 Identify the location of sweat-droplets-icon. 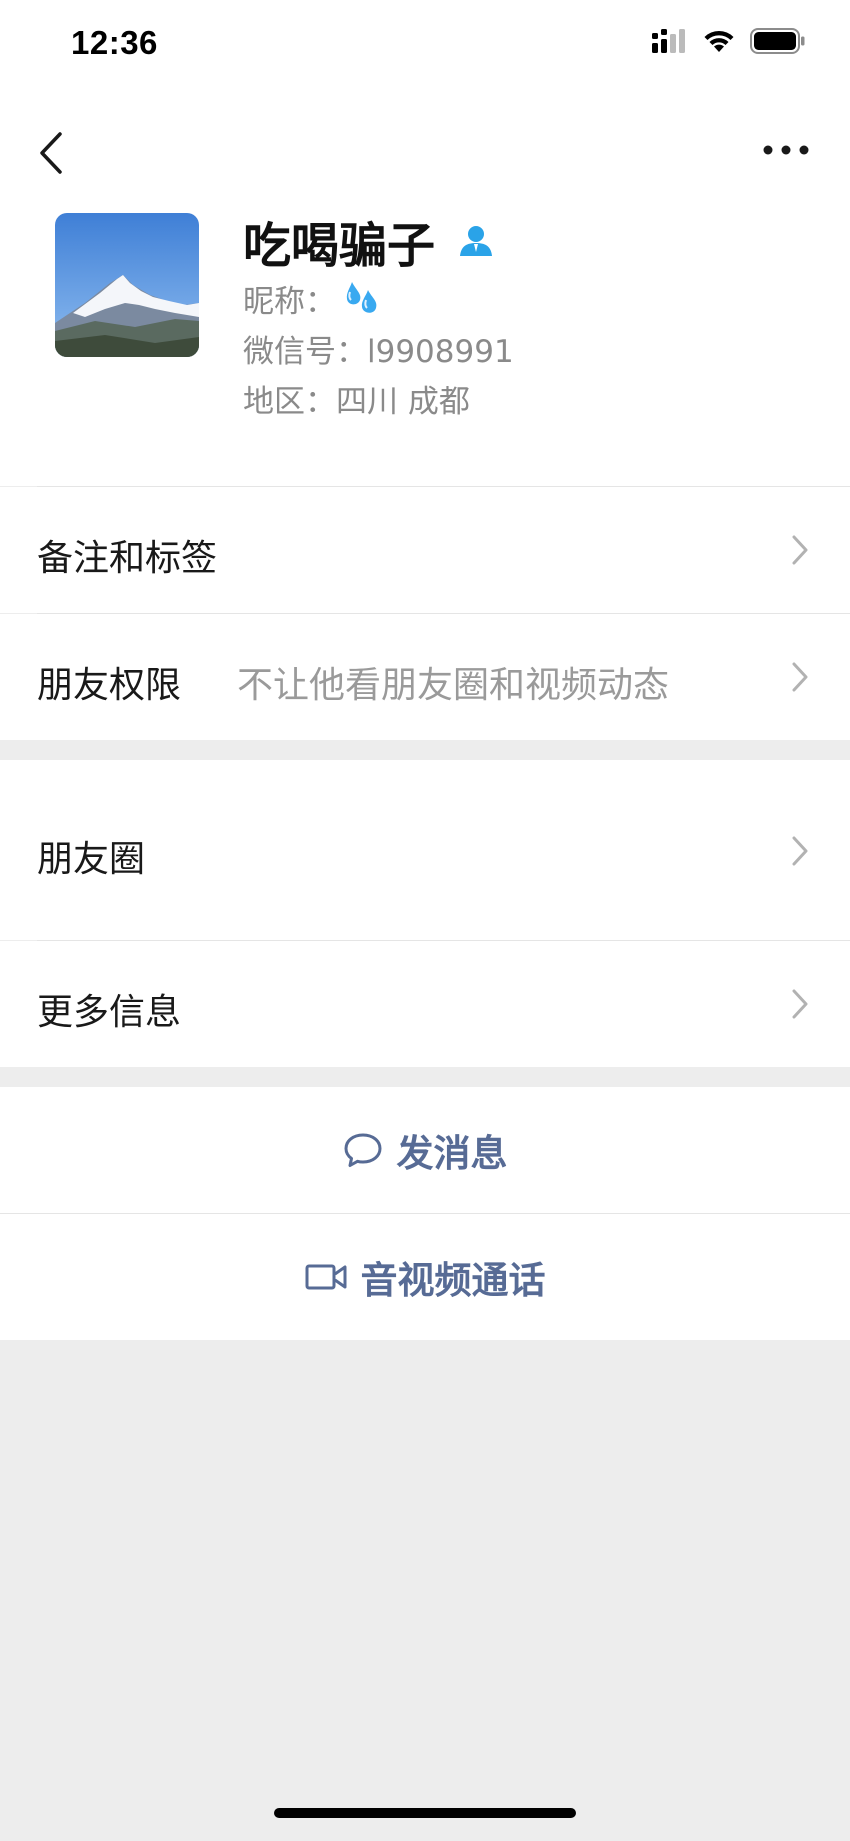
(361, 297).